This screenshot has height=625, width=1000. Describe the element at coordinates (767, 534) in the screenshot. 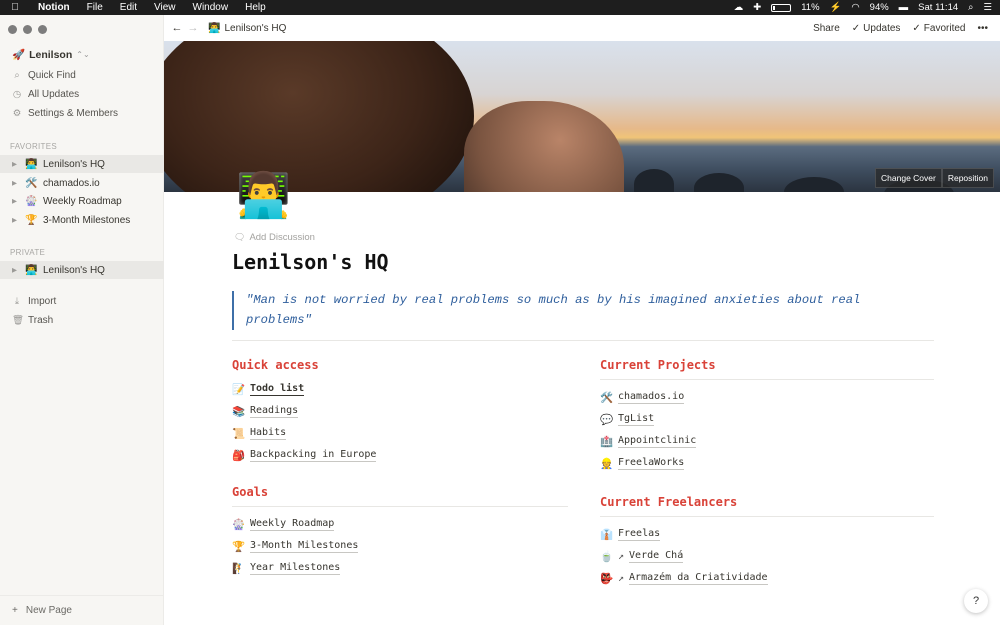

I see `link-freelas: 👔 Freelas` at that location.